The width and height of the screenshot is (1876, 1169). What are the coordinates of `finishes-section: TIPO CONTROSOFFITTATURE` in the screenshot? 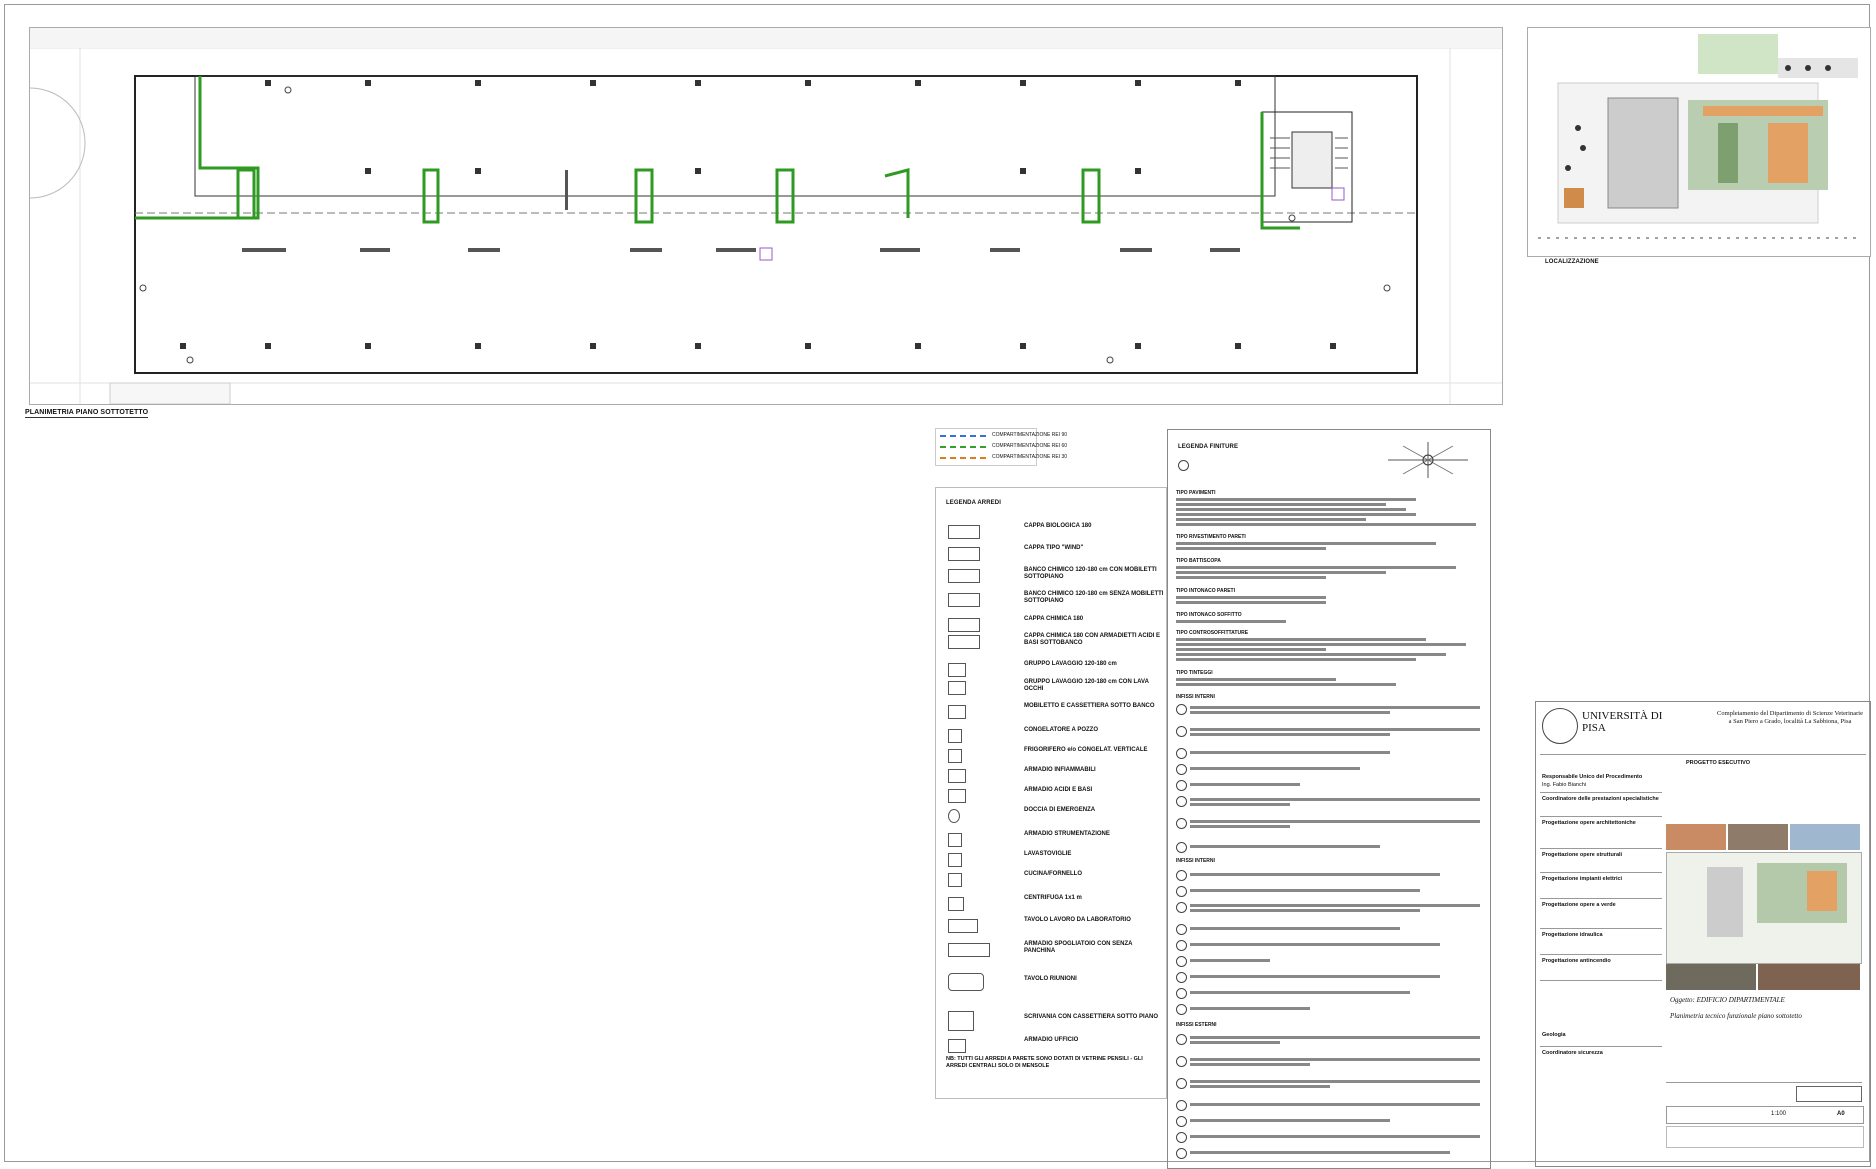 It's located at (1212, 633).